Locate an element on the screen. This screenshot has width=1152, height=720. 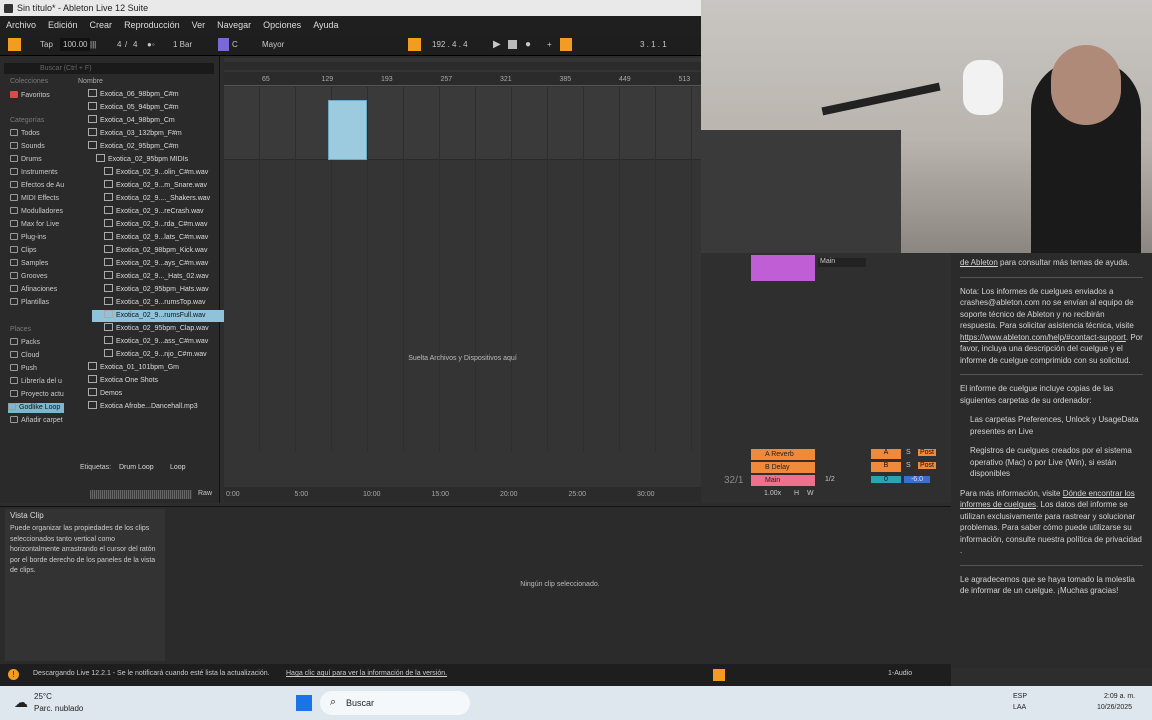
browser-file-item: Exotica_03_132bpm_F#m is located at coordinates (129, 134).